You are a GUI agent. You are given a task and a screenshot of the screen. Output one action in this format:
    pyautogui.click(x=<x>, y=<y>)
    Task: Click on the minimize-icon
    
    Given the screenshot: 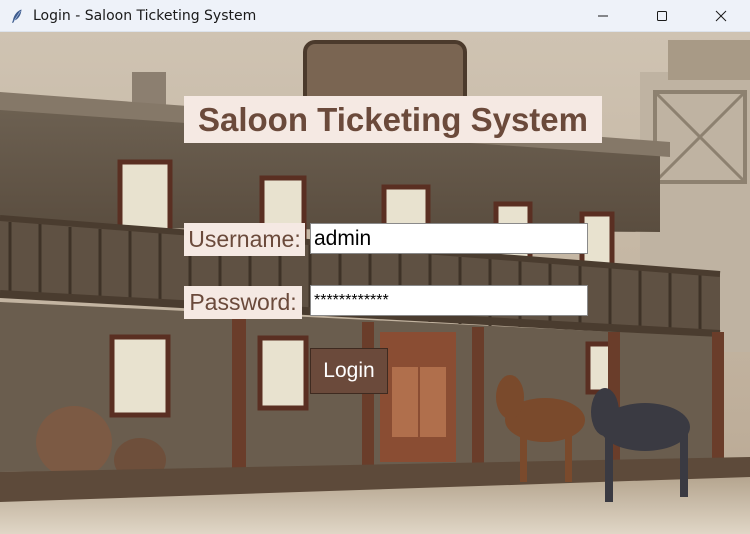 What is the action you would take?
    pyautogui.click(x=602, y=16)
    